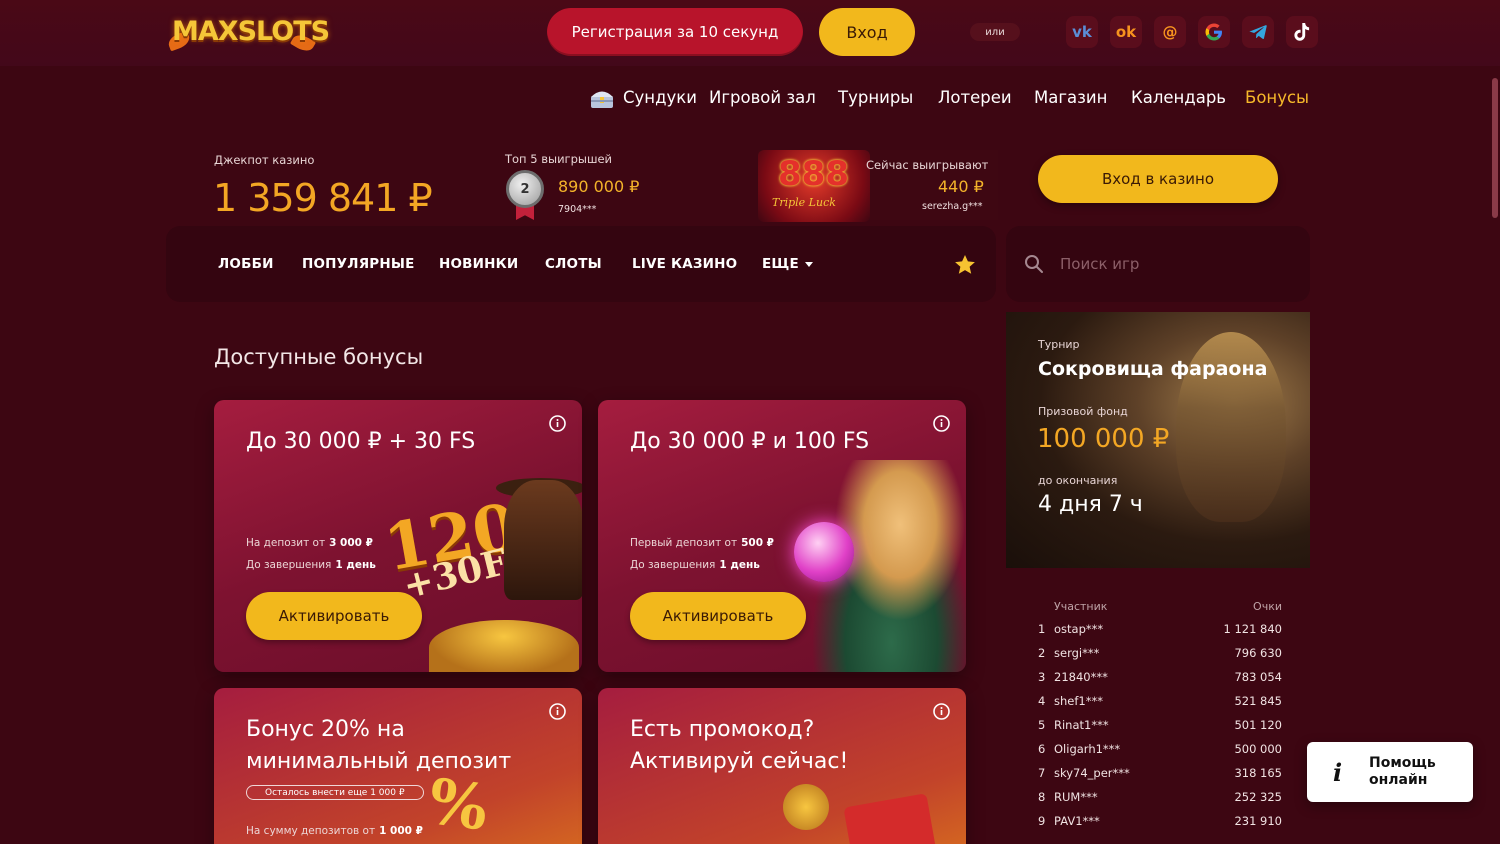  I want to click on search-input, so click(1175, 264).